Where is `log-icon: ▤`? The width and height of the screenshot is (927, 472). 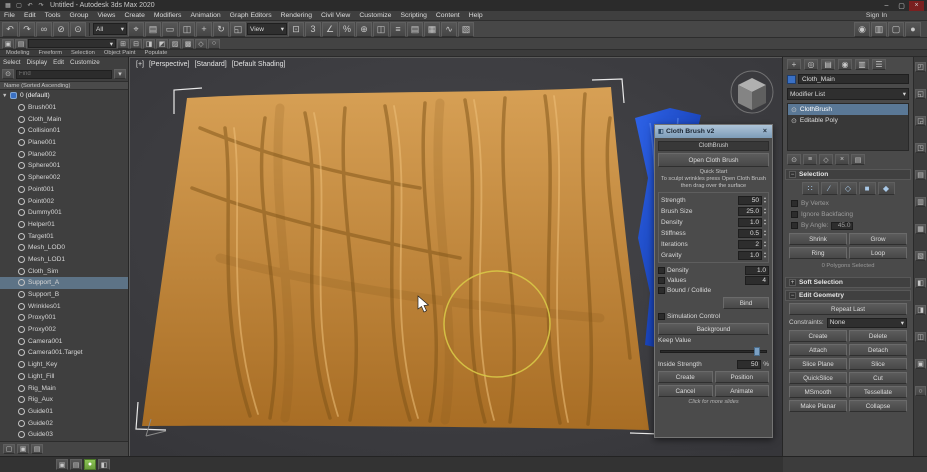
log-icon: ▤ is located at coordinates (76, 464).